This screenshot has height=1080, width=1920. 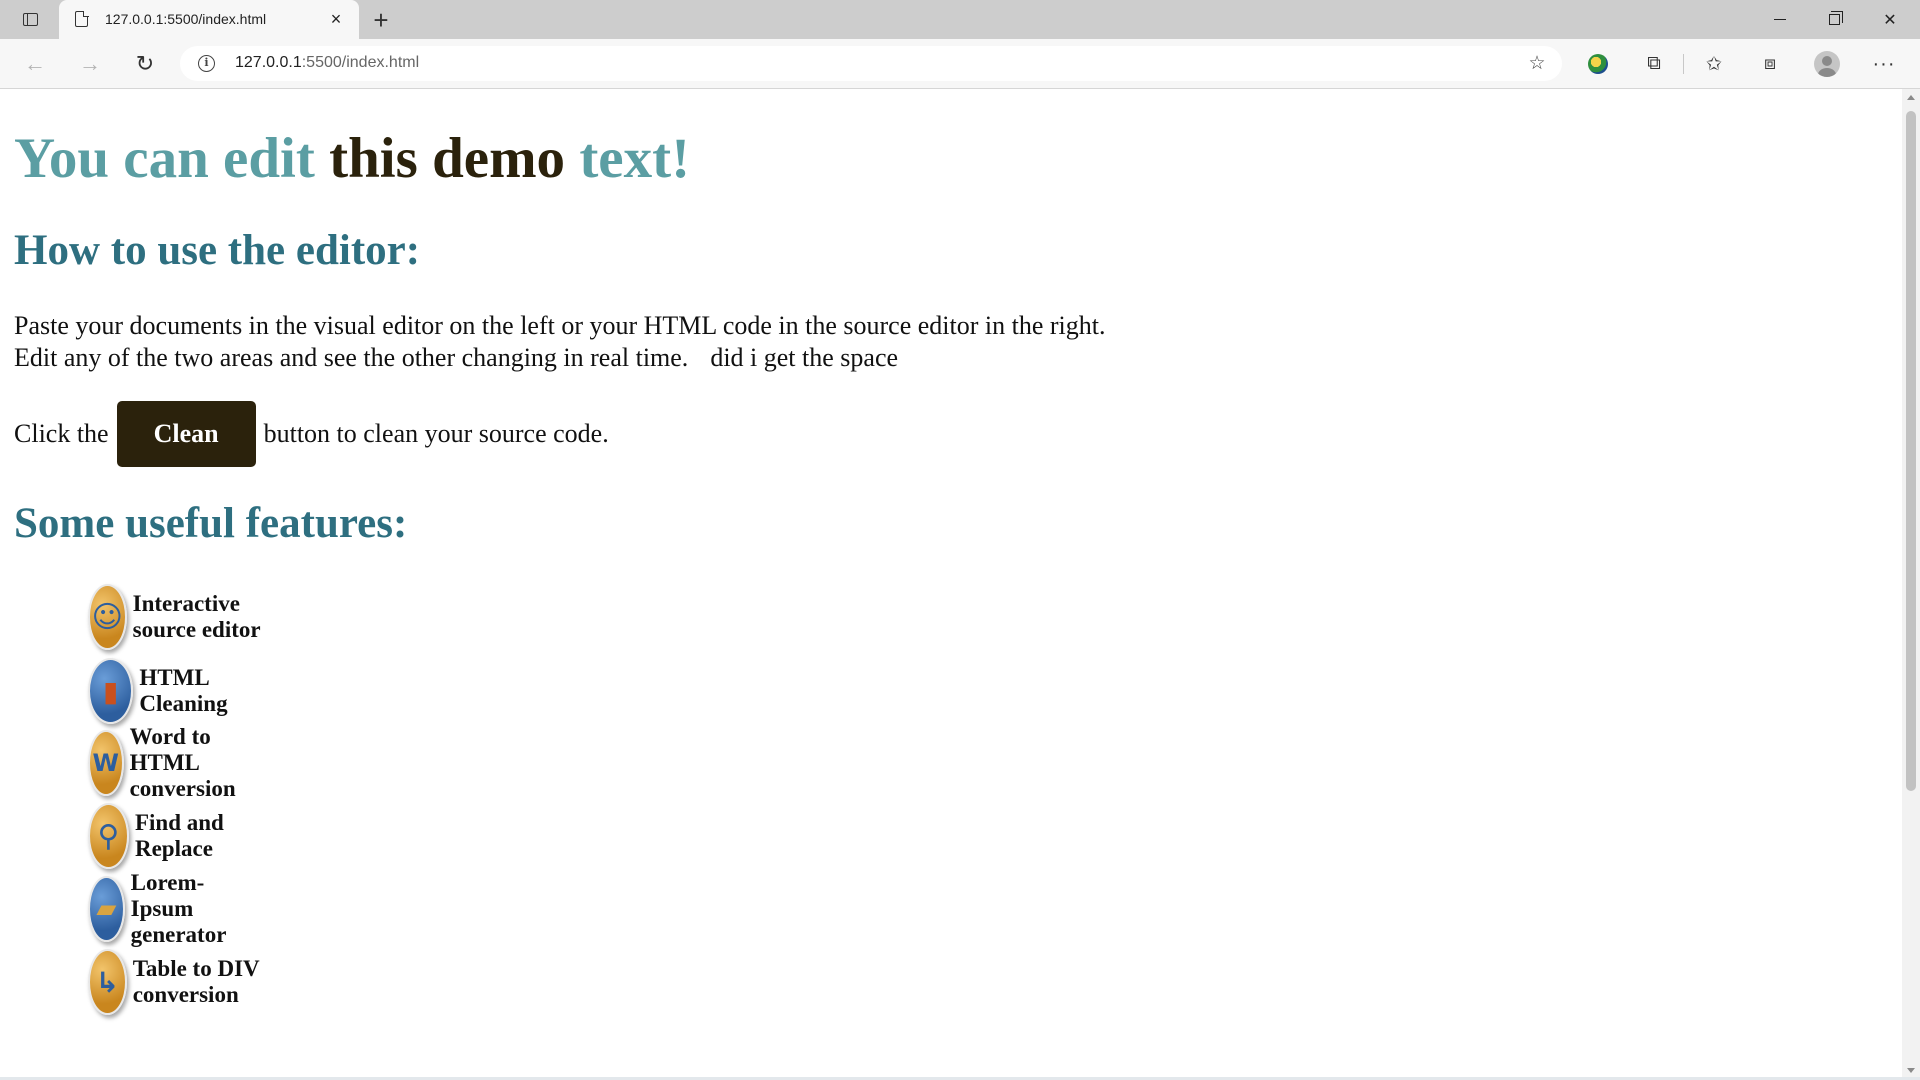 I want to click on how-to-heading: How to use the editor:, so click(x=217, y=250).